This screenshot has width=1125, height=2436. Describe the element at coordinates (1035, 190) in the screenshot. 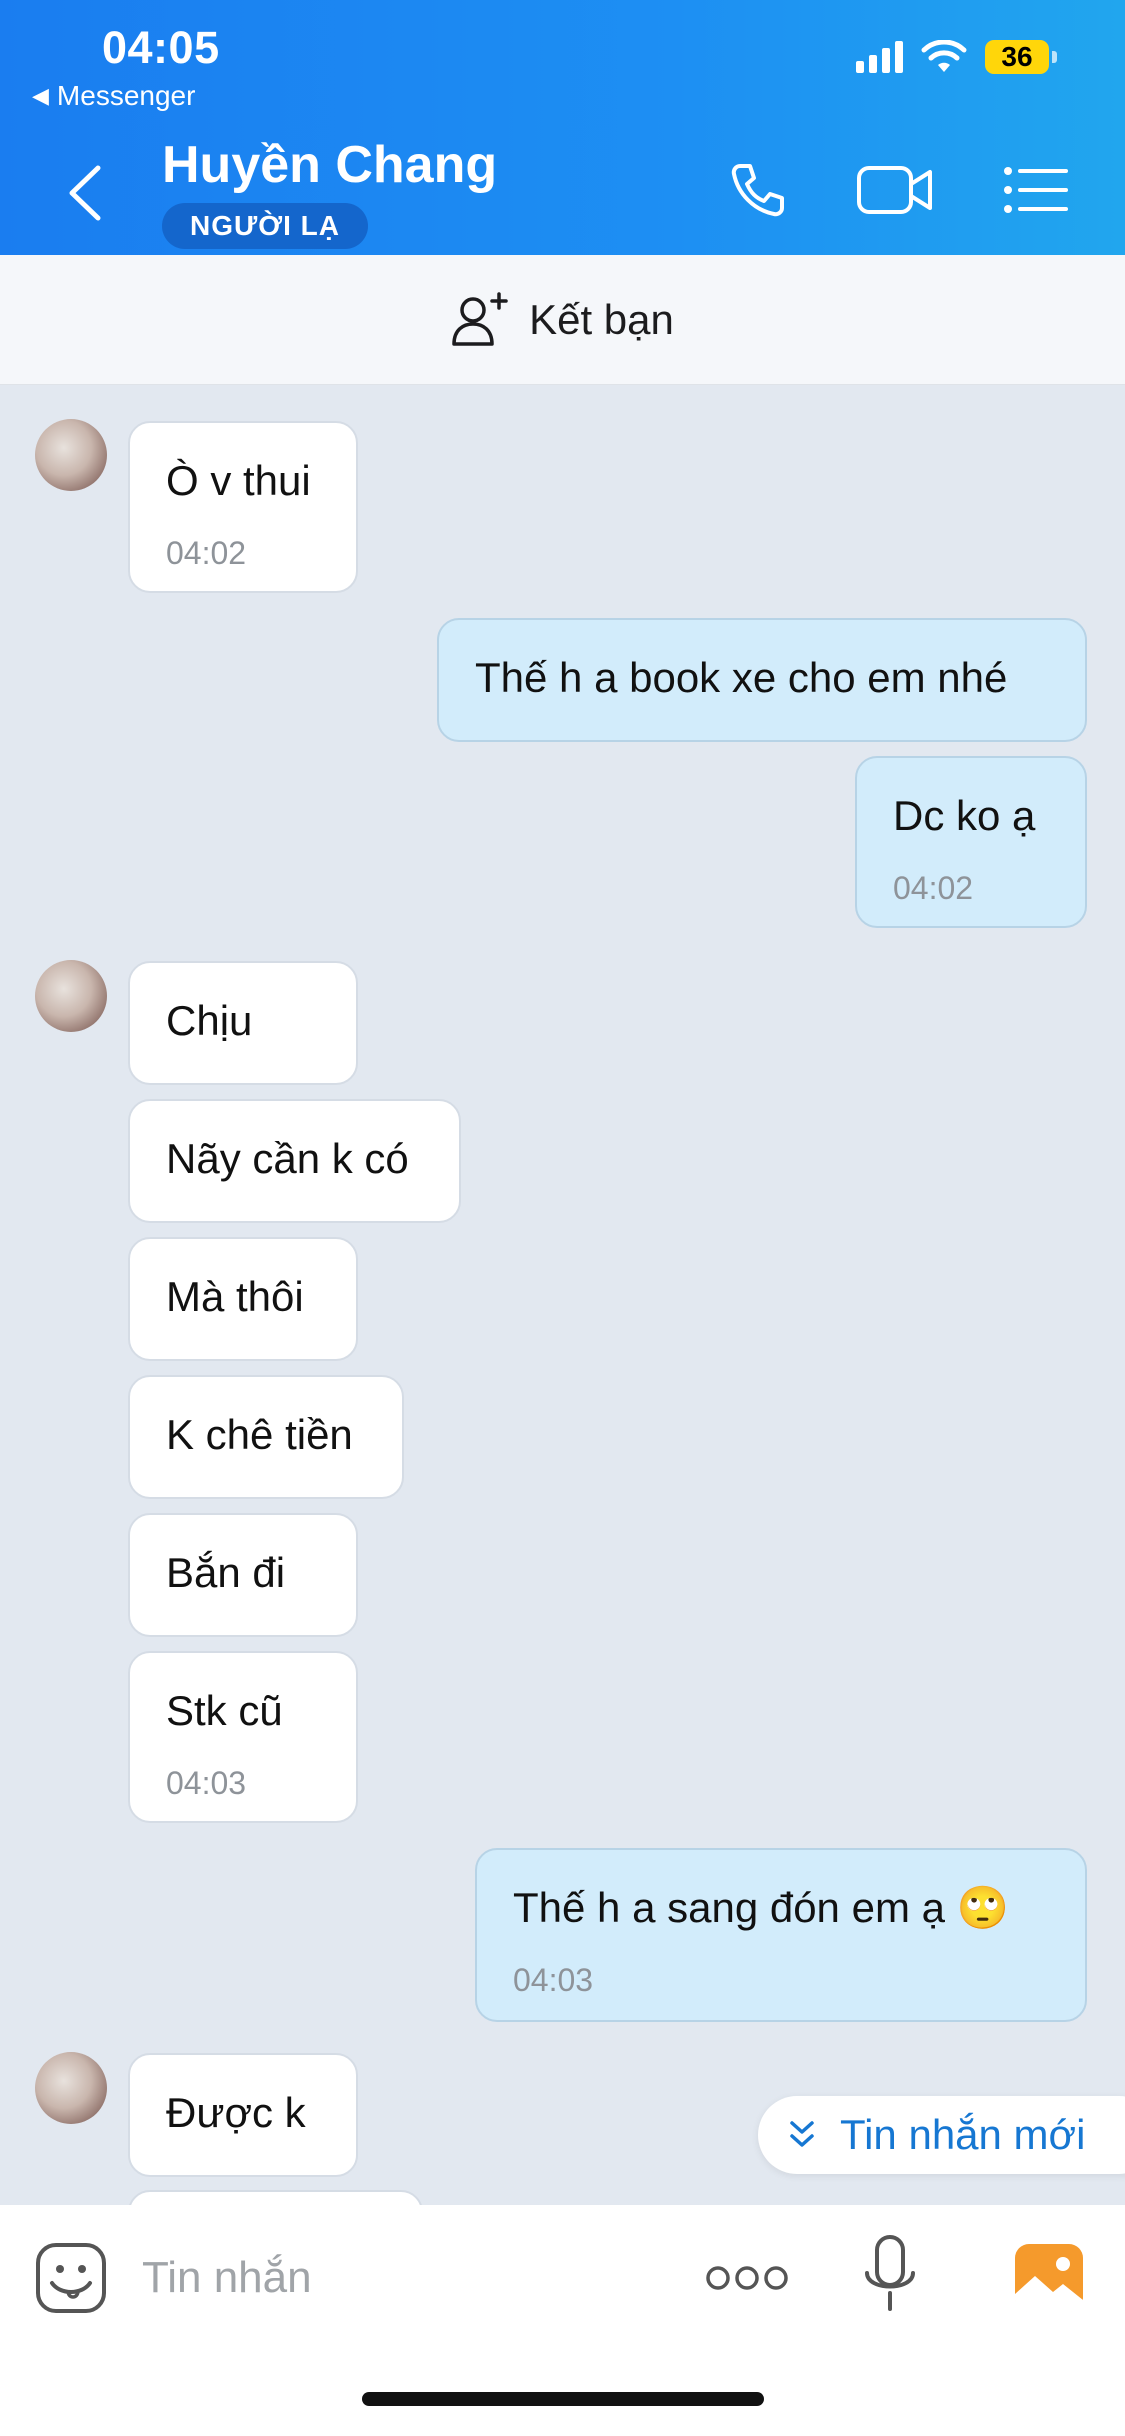

I see `list-menu-icon` at that location.